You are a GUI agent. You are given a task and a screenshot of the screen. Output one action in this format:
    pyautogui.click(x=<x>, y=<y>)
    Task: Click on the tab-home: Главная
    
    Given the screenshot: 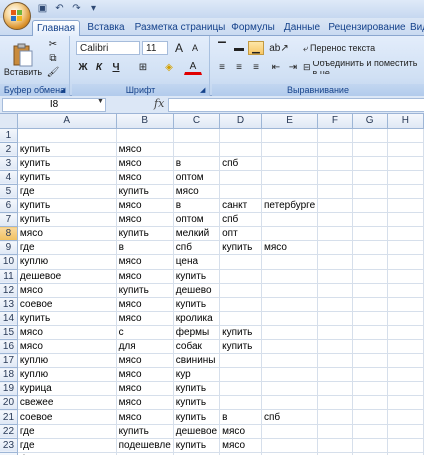 What is the action you would take?
    pyautogui.click(x=56, y=28)
    